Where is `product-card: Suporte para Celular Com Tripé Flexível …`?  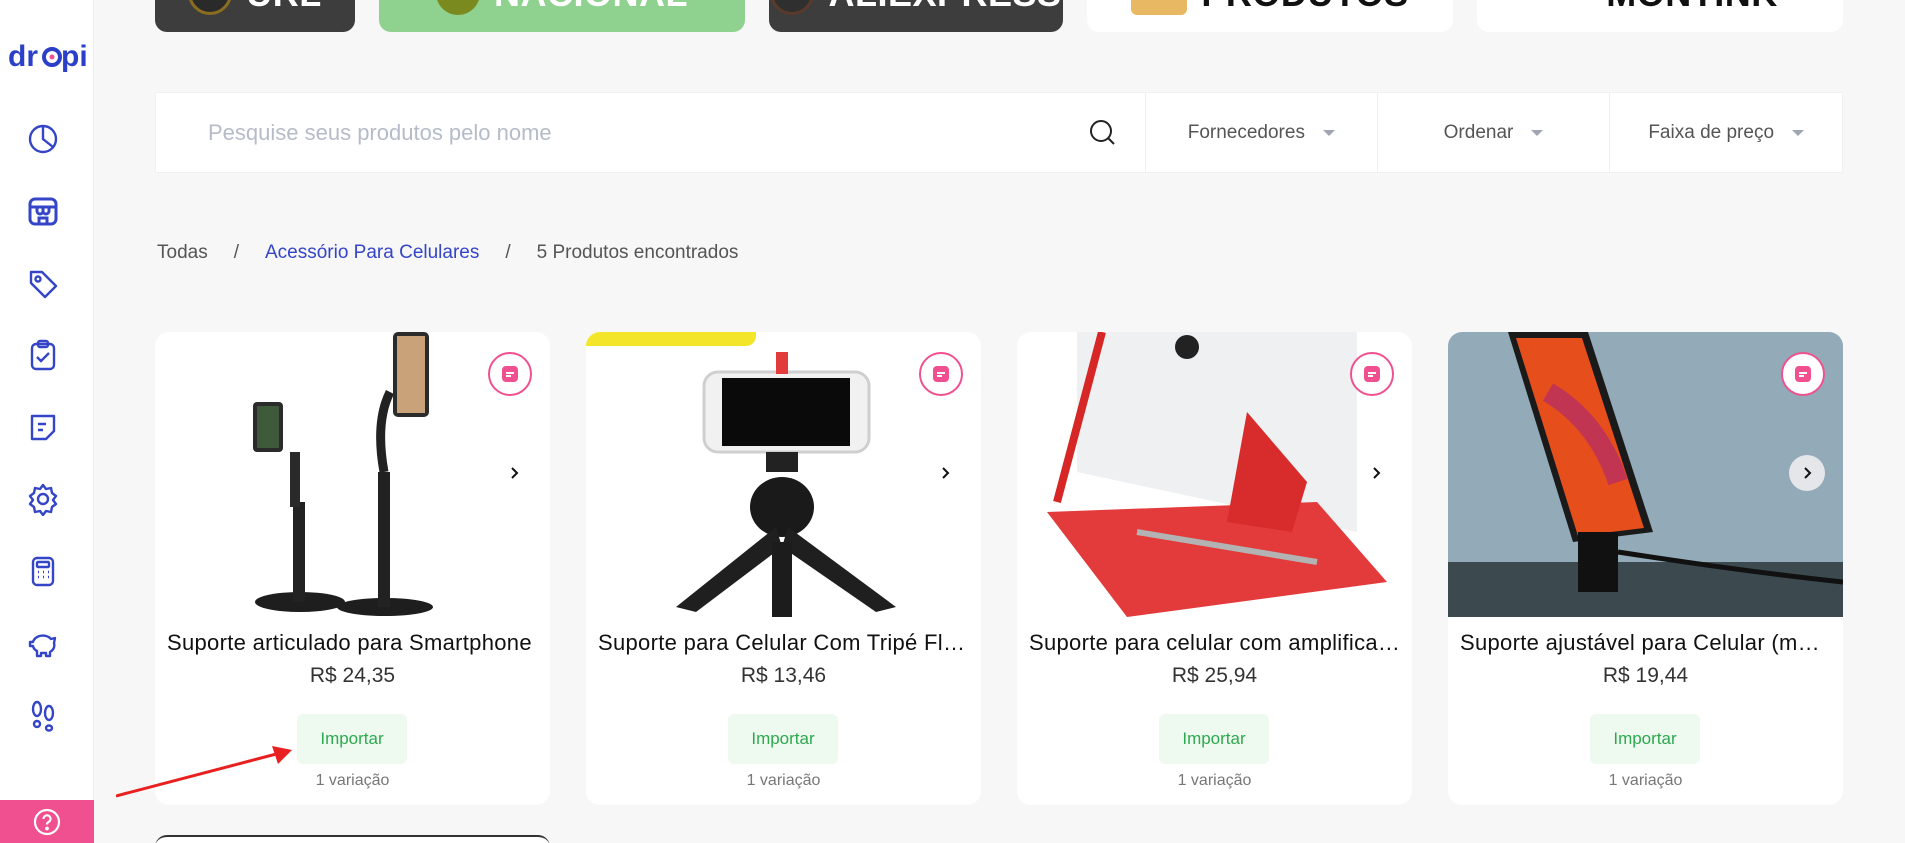
product-card: Suporte para Celular Com Tripé Flexível … is located at coordinates (783, 568).